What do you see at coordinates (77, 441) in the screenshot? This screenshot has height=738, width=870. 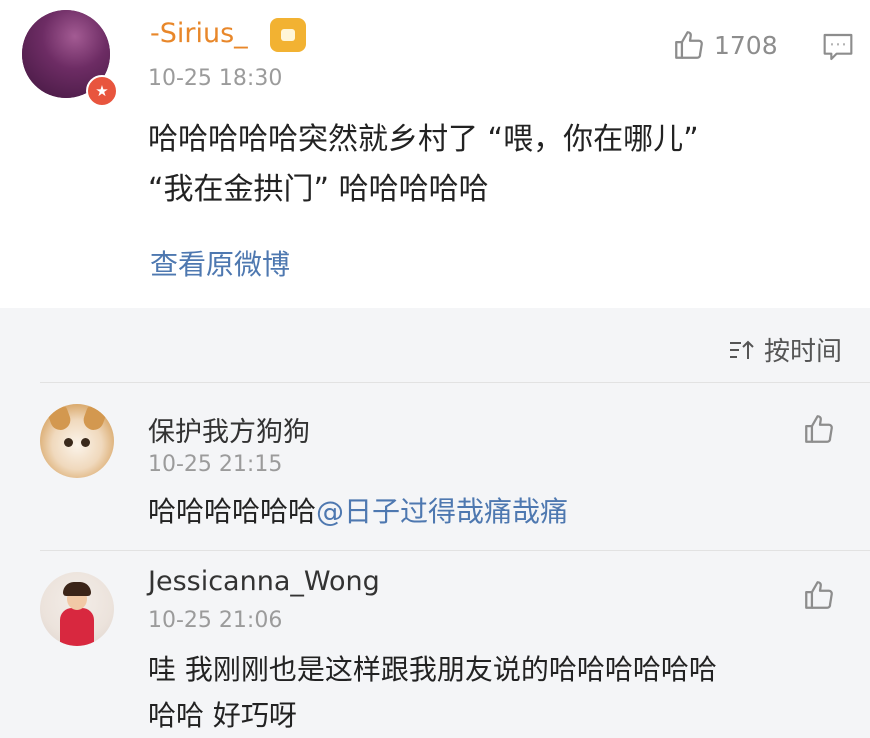 I see `comment-1-avatar` at bounding box center [77, 441].